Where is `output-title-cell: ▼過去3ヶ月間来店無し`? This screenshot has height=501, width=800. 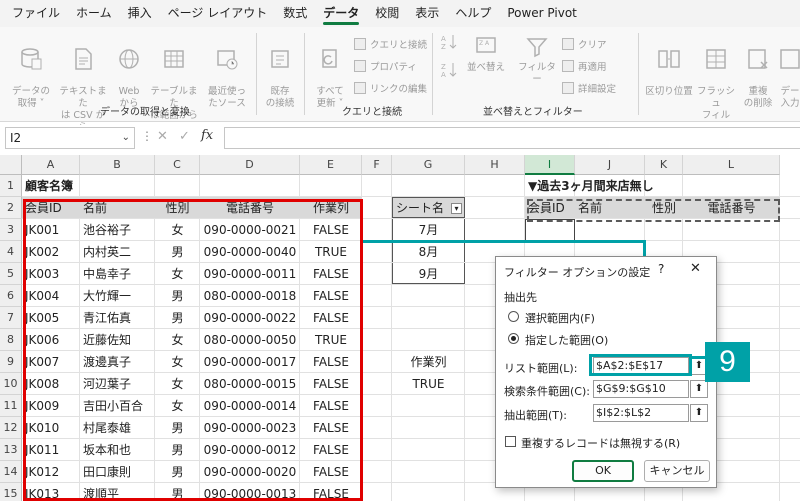 output-title-cell: ▼過去3ヶ月間来店無し is located at coordinates (604, 185).